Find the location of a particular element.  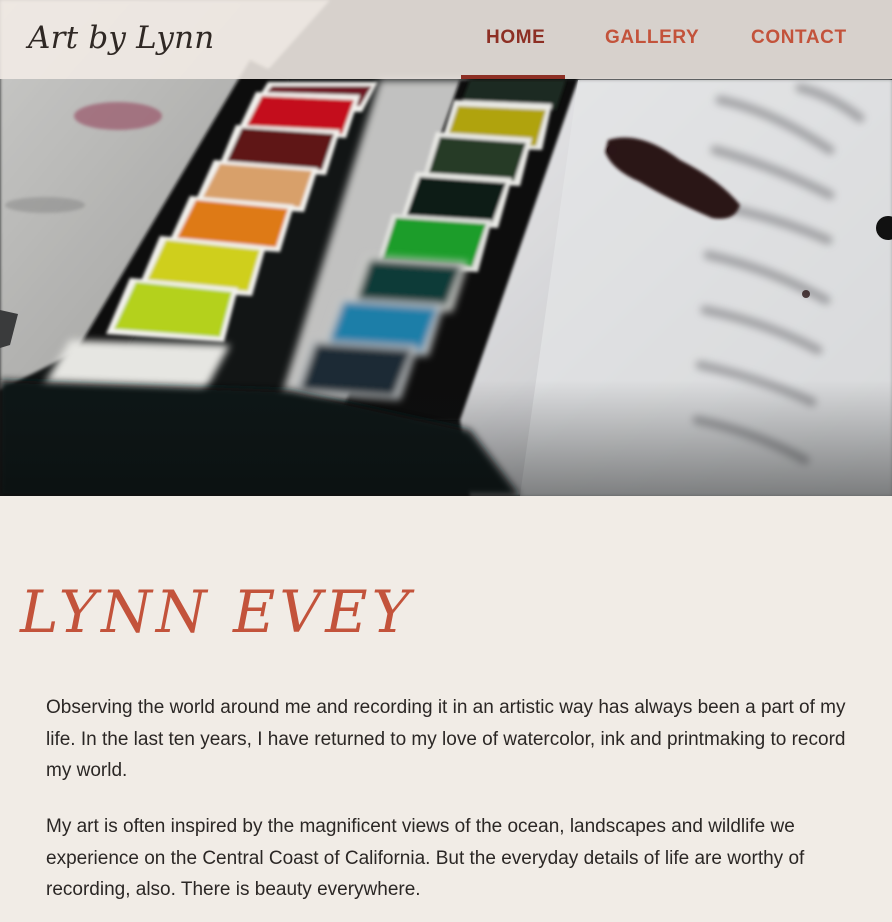

nav-link-gallery: GALLERY is located at coordinates (652, 38).